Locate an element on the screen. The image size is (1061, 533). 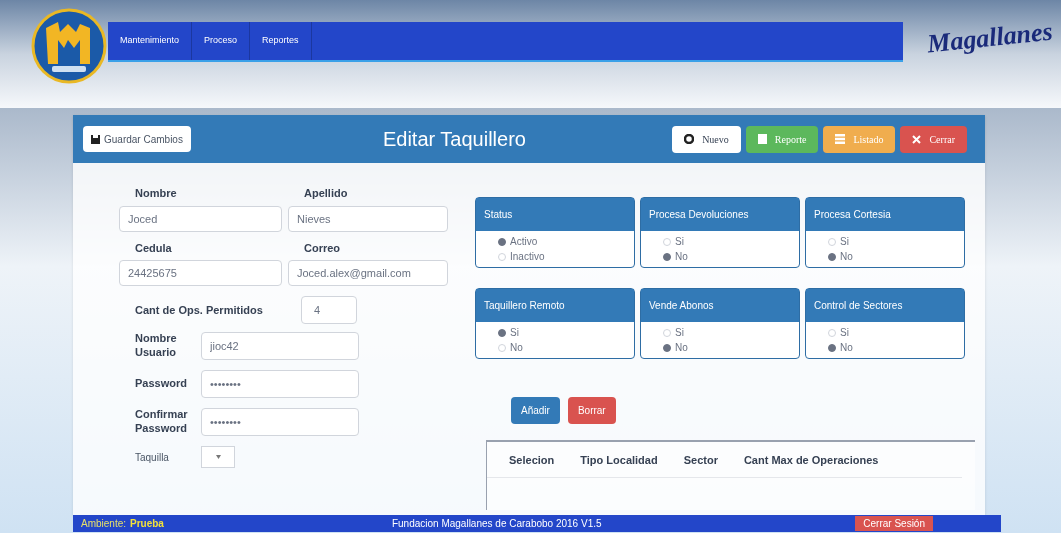
nav-item: Proceso is located at coordinates (221, 41).